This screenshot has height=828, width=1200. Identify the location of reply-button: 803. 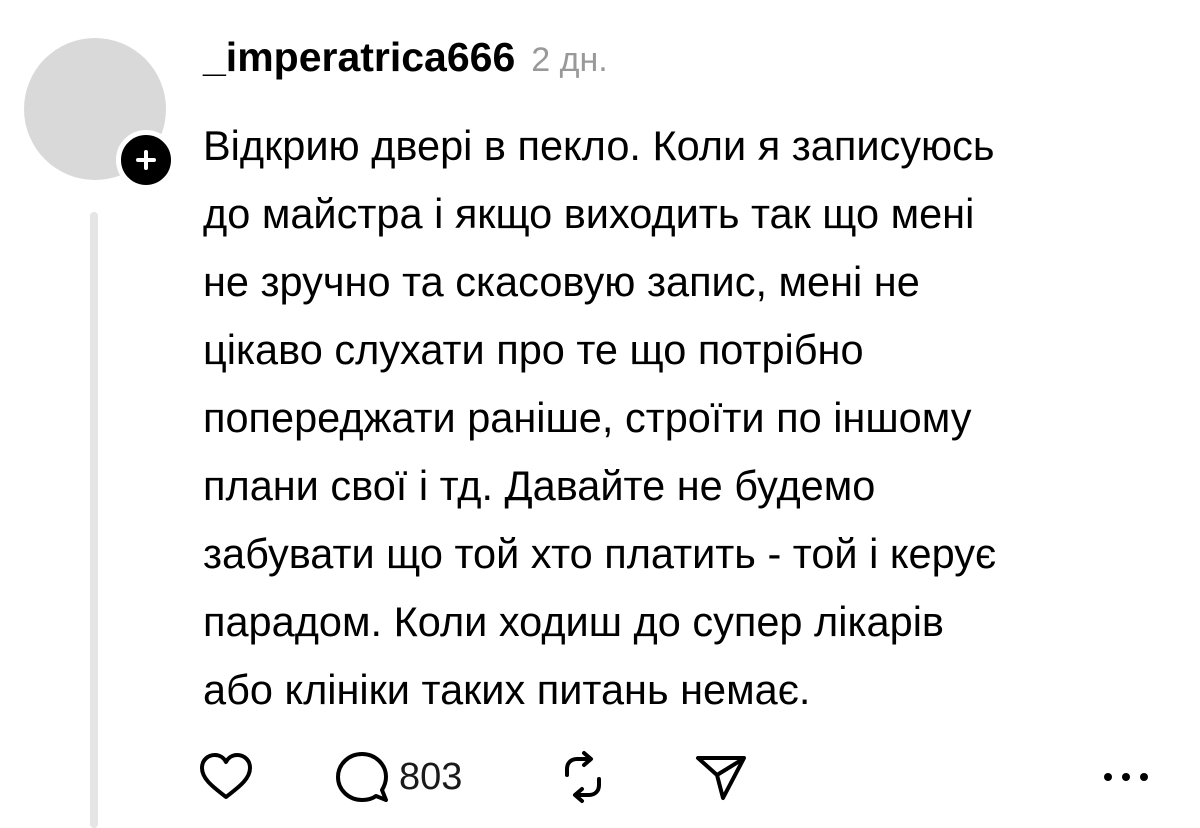
(398, 777).